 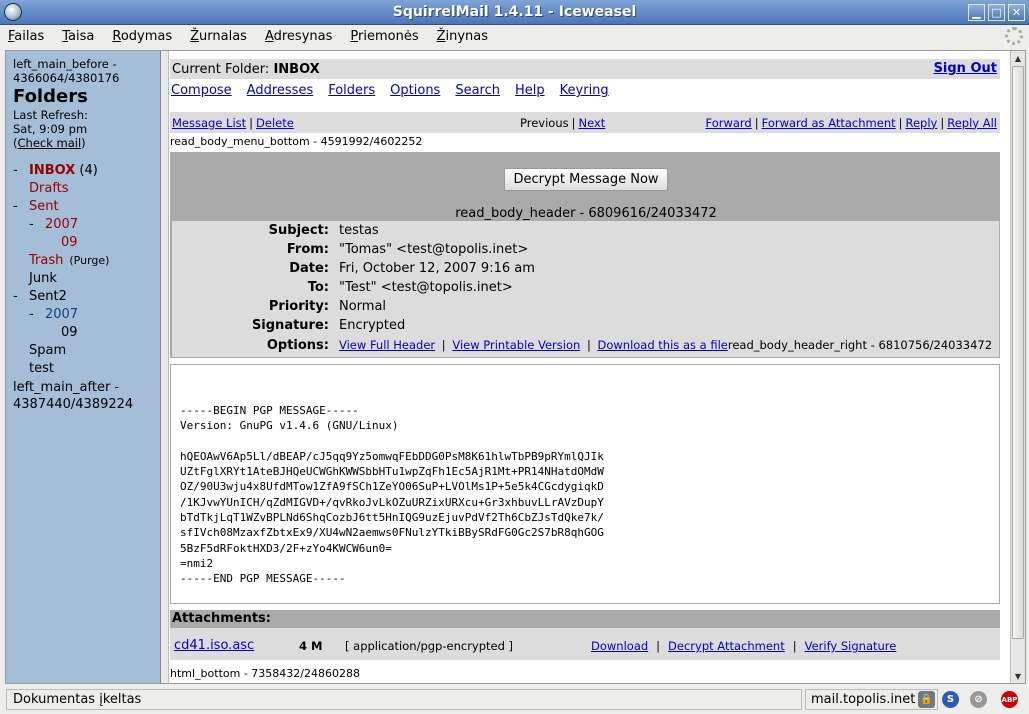 I want to click on adblock-icon: ABP, so click(x=1009, y=699).